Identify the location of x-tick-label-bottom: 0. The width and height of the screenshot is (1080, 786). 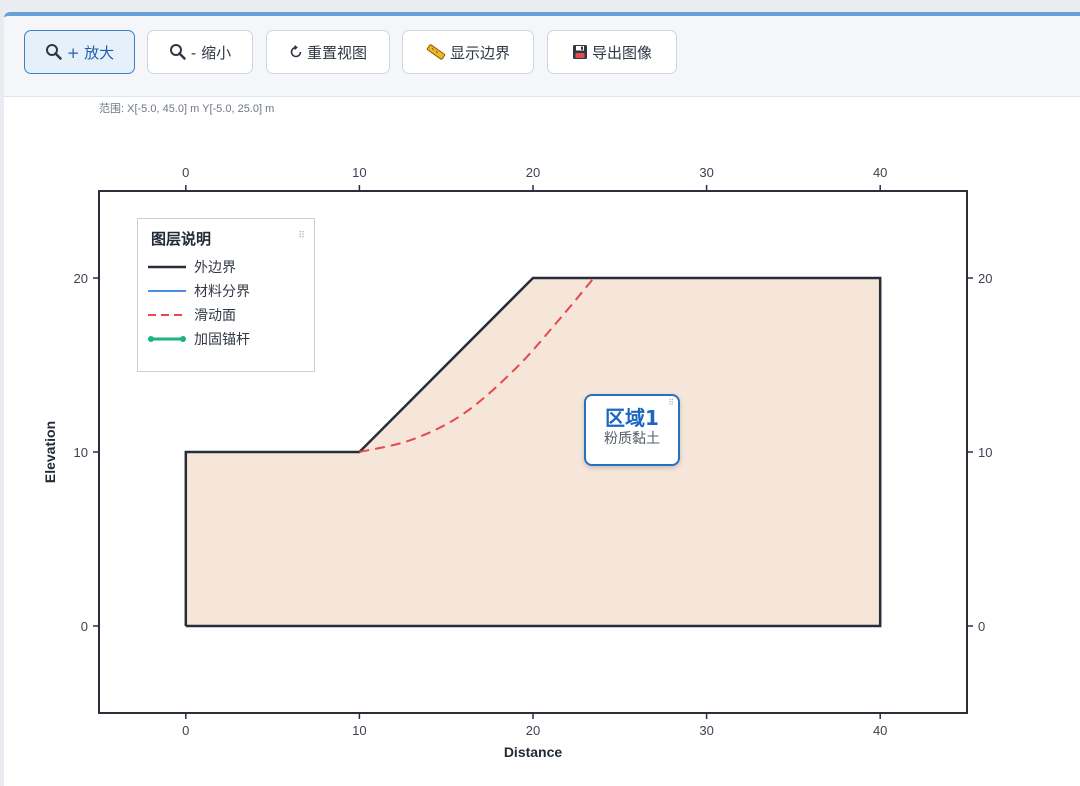
(185, 730).